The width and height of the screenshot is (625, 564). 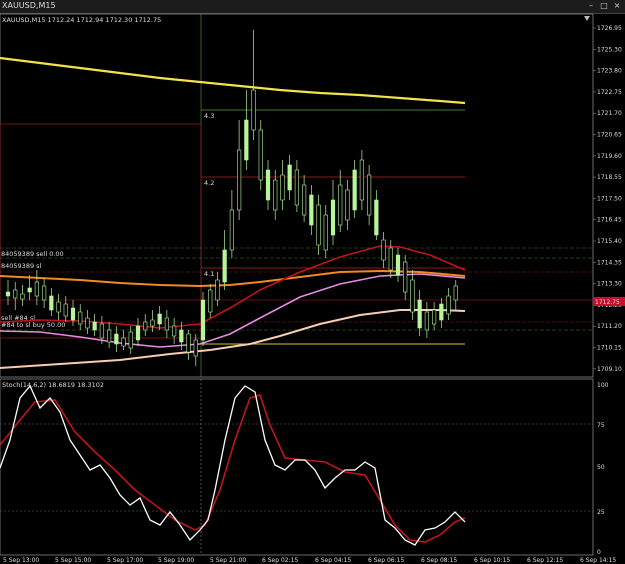 I want to click on price-tick-label: 1713.30, so click(x=609, y=284).